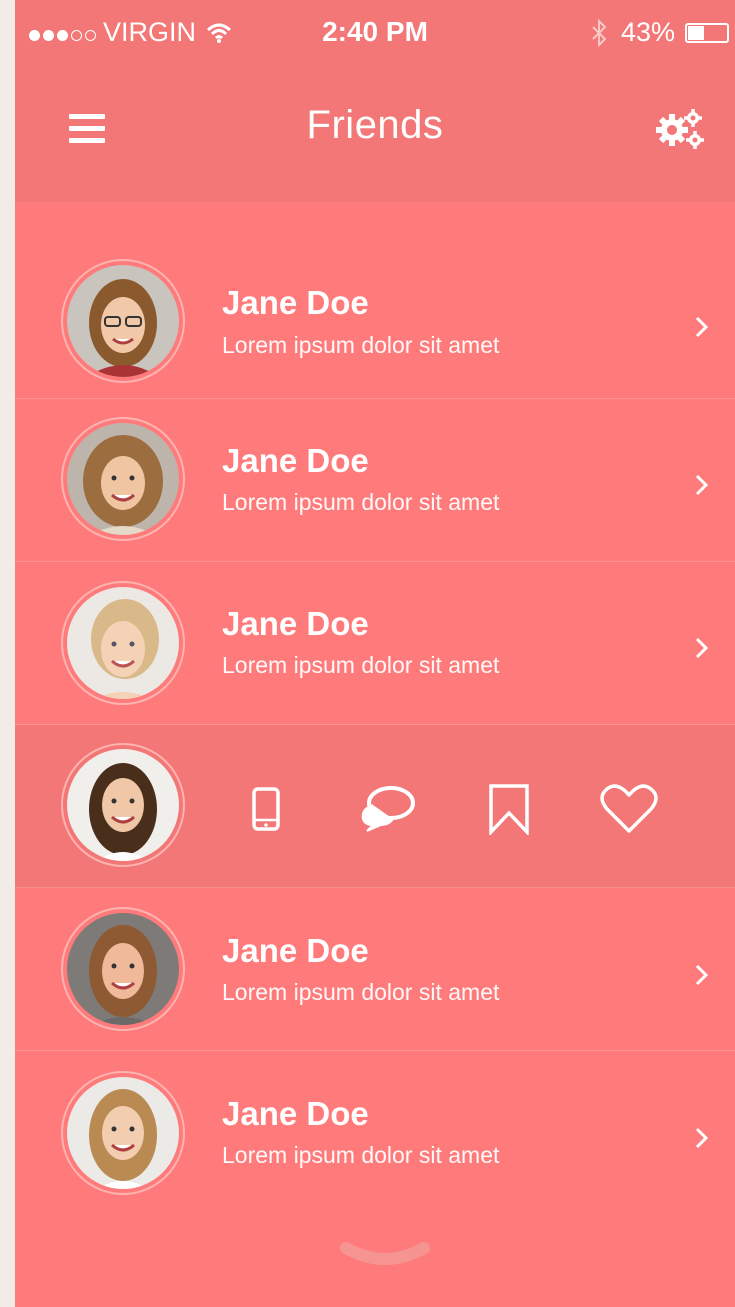 The height and width of the screenshot is (1307, 735). I want to click on phone-icon, so click(266, 809).